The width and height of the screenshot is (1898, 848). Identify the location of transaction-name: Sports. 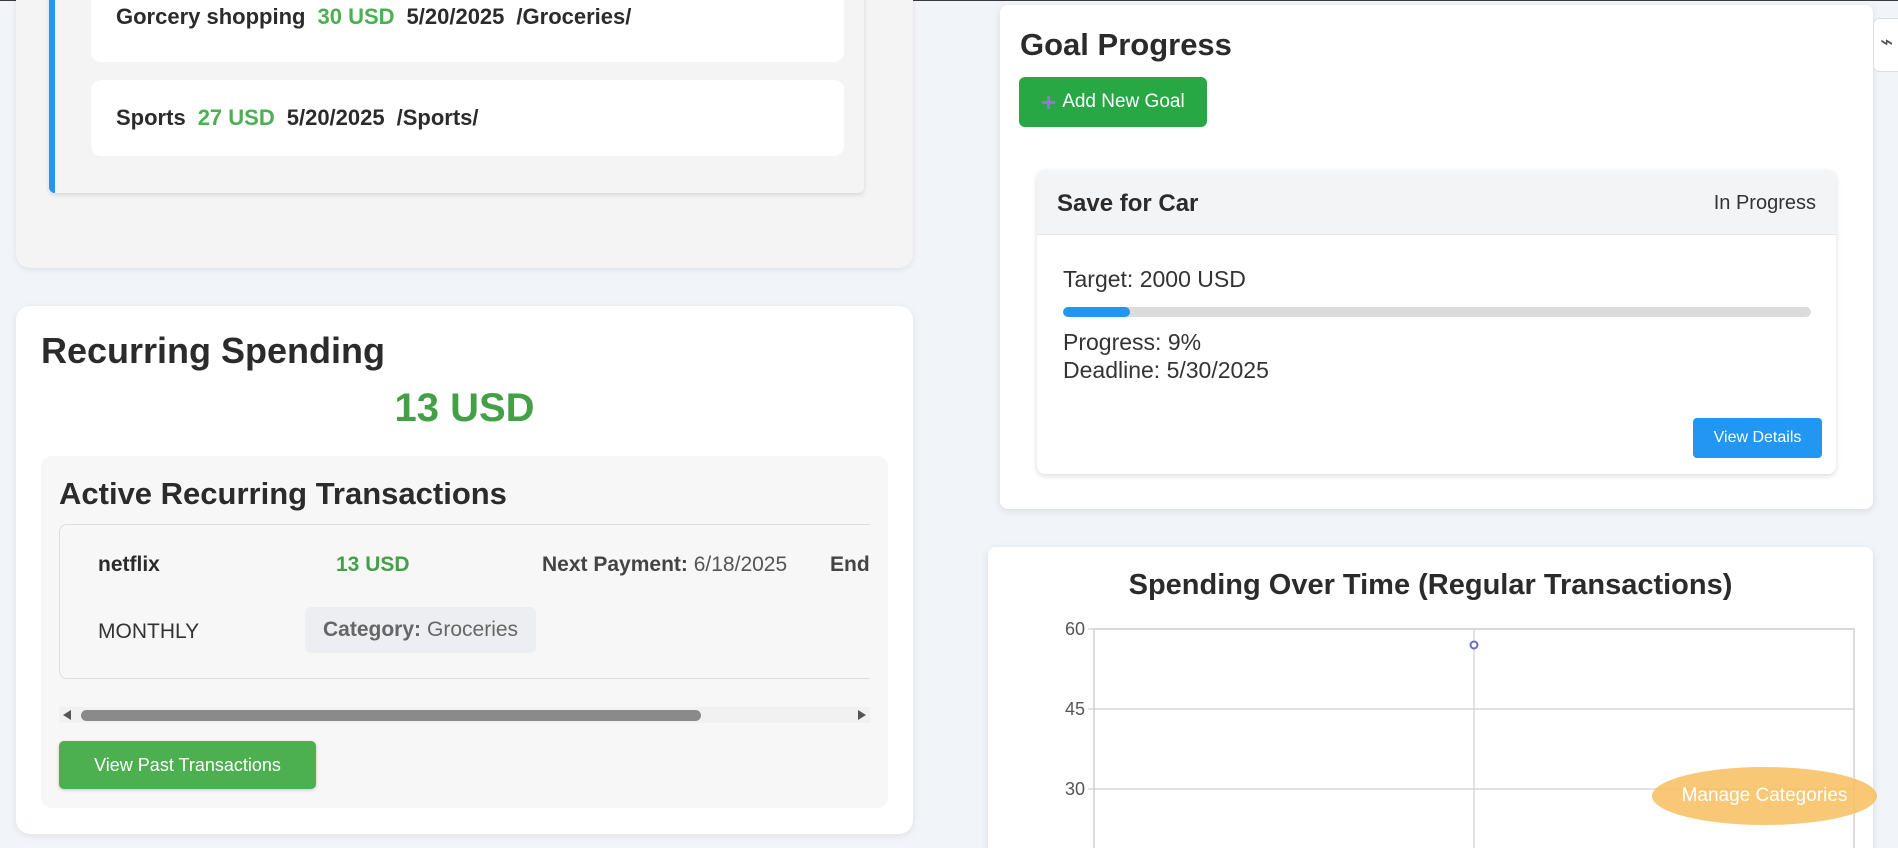
(151, 117).